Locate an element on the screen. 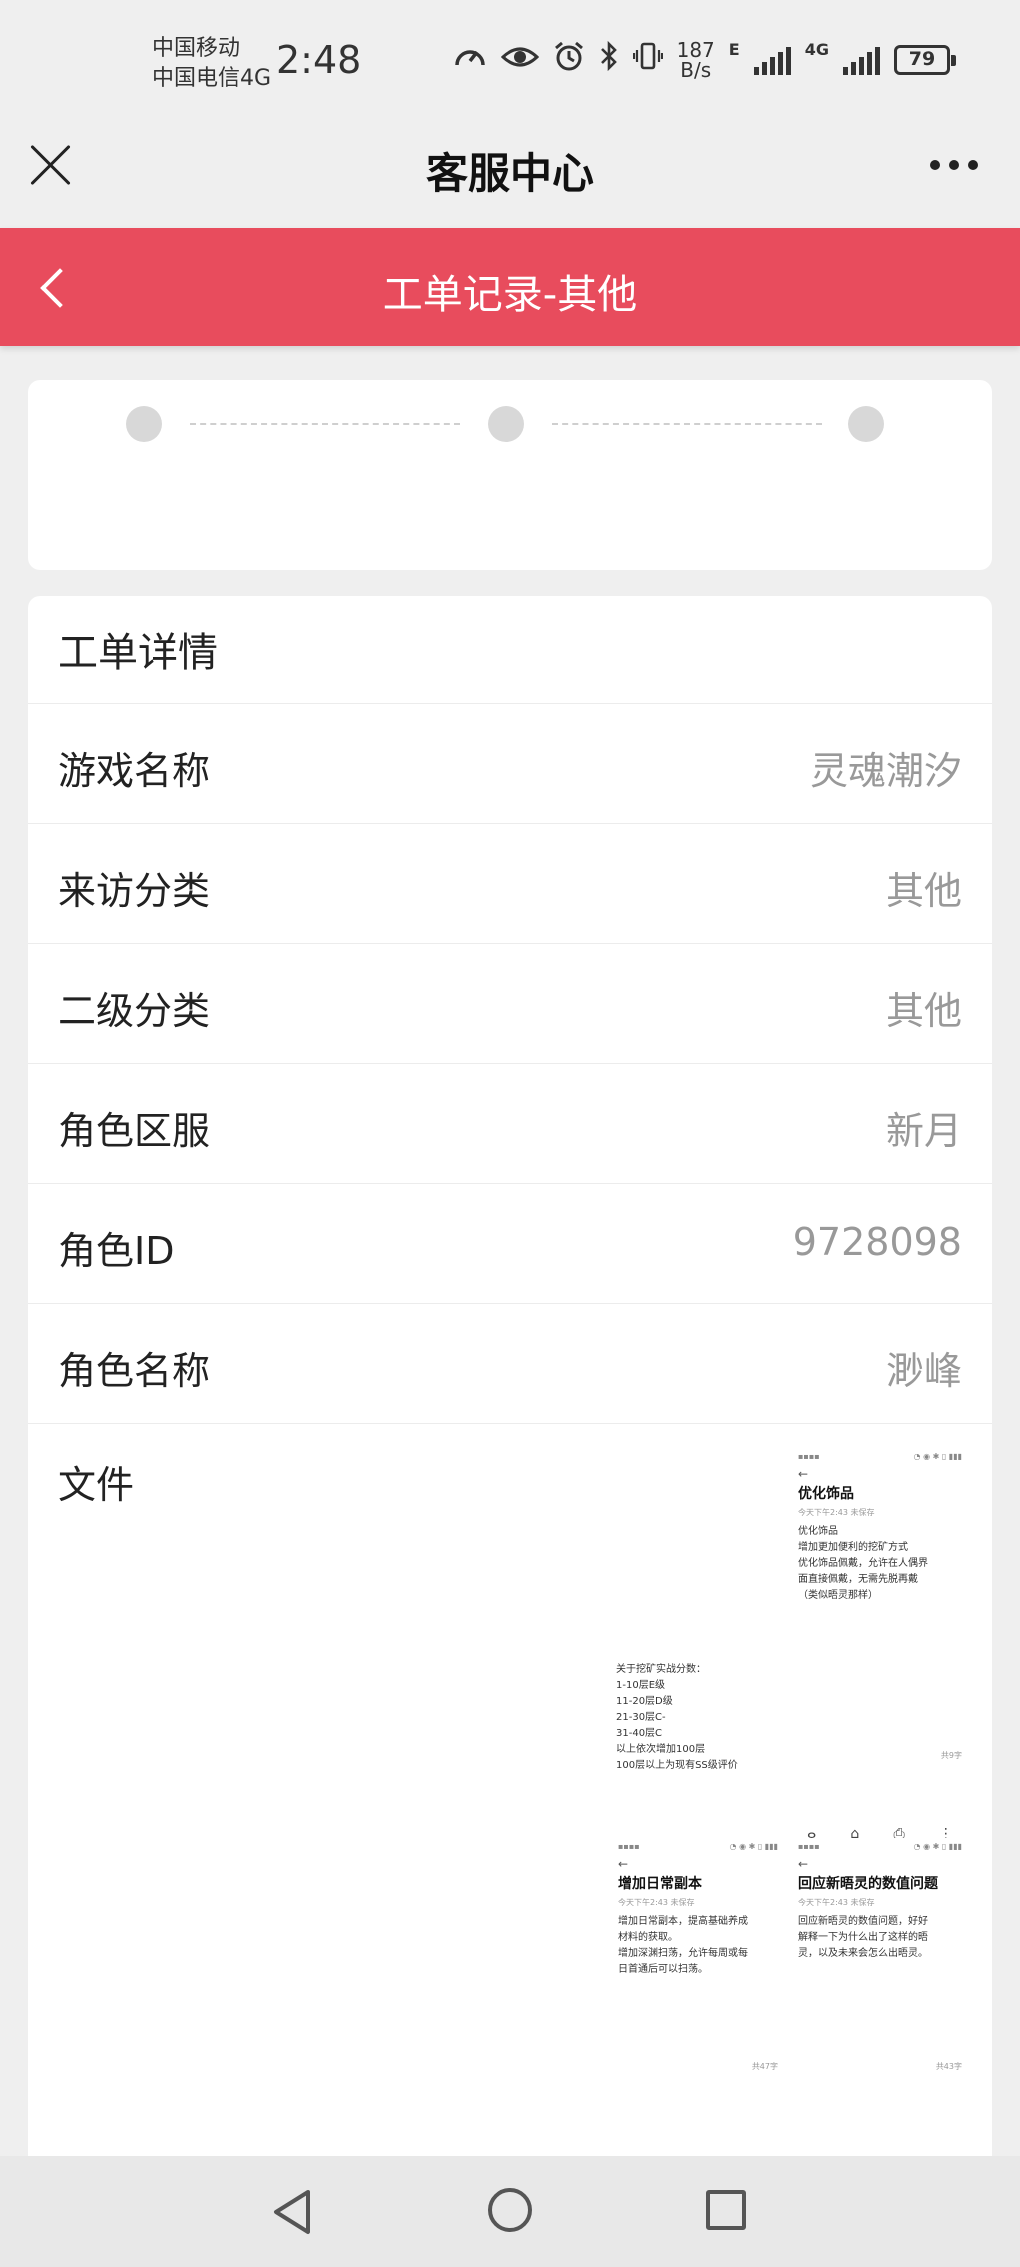  carrier-1: 中国移动 is located at coordinates (196, 48).